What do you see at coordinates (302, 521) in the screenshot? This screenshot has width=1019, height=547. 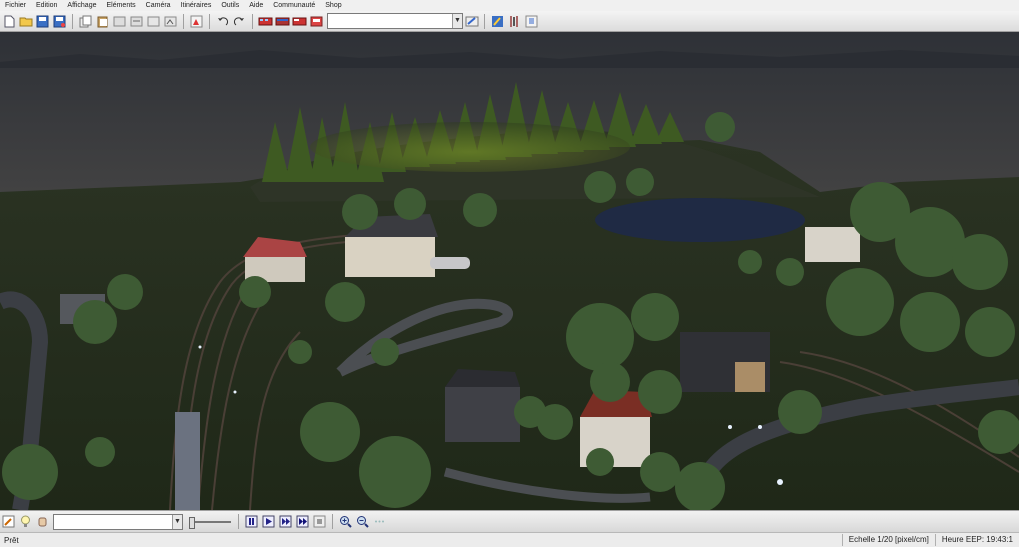 I see `fast-forward-2x-icon` at bounding box center [302, 521].